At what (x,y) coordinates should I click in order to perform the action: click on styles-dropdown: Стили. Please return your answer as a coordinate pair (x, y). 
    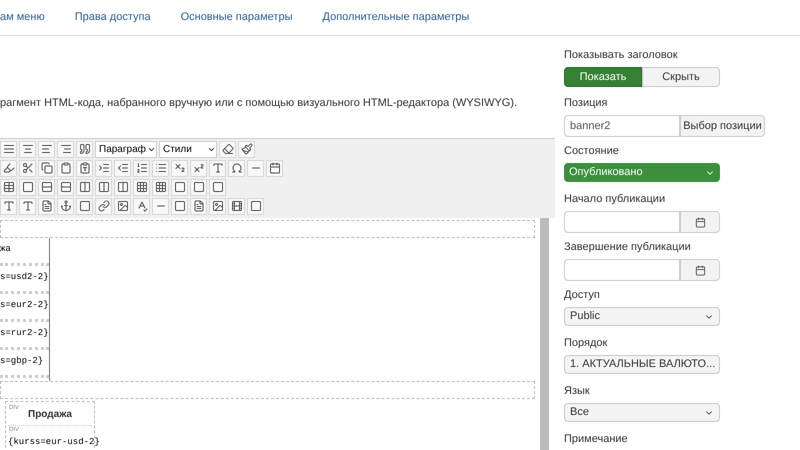
    Looking at the image, I should click on (188, 149).